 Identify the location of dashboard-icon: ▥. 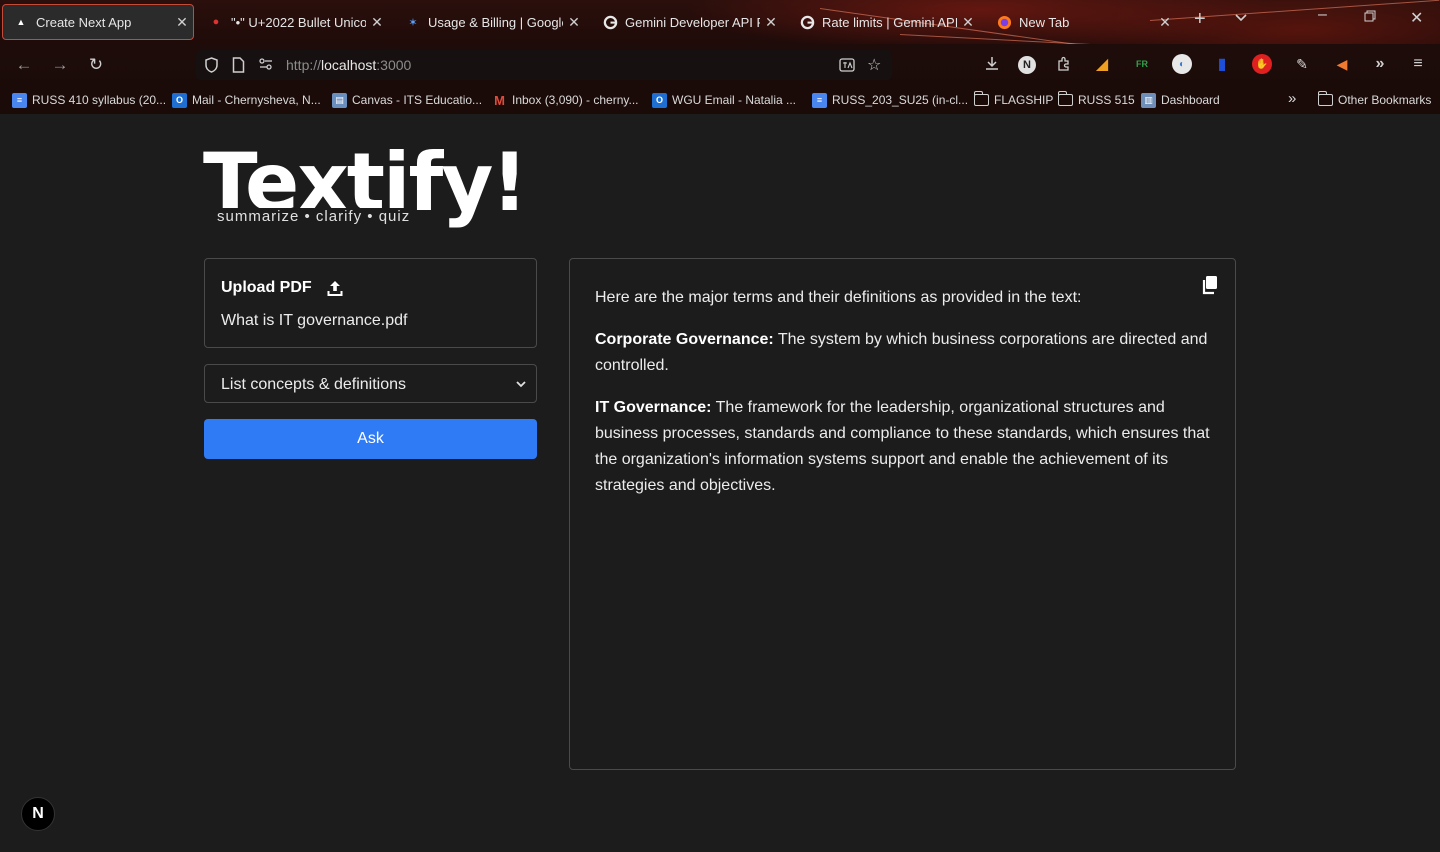
(1148, 100).